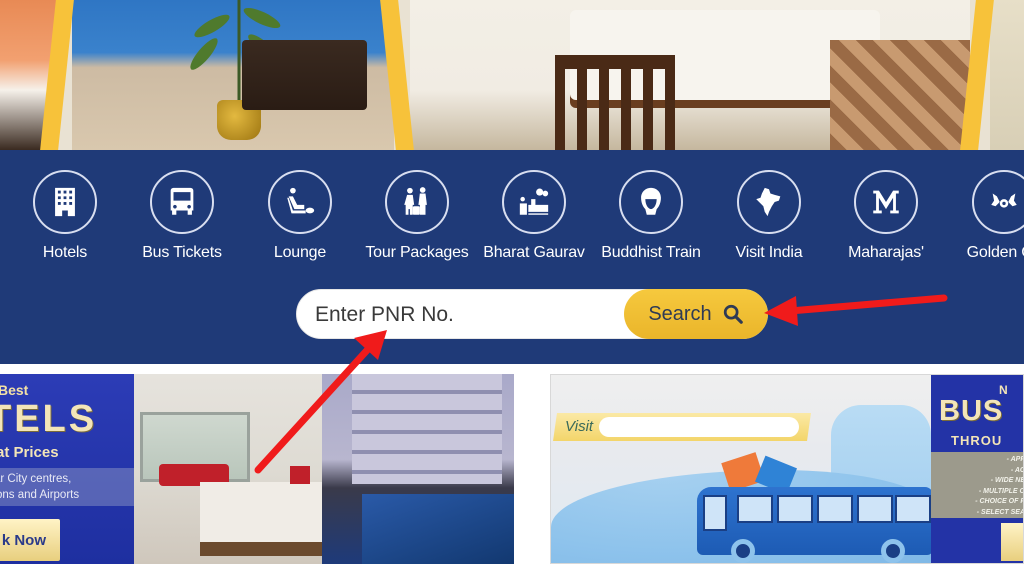 The image size is (1024, 576). I want to click on service-maharajas: Maharajas', so click(886, 216).